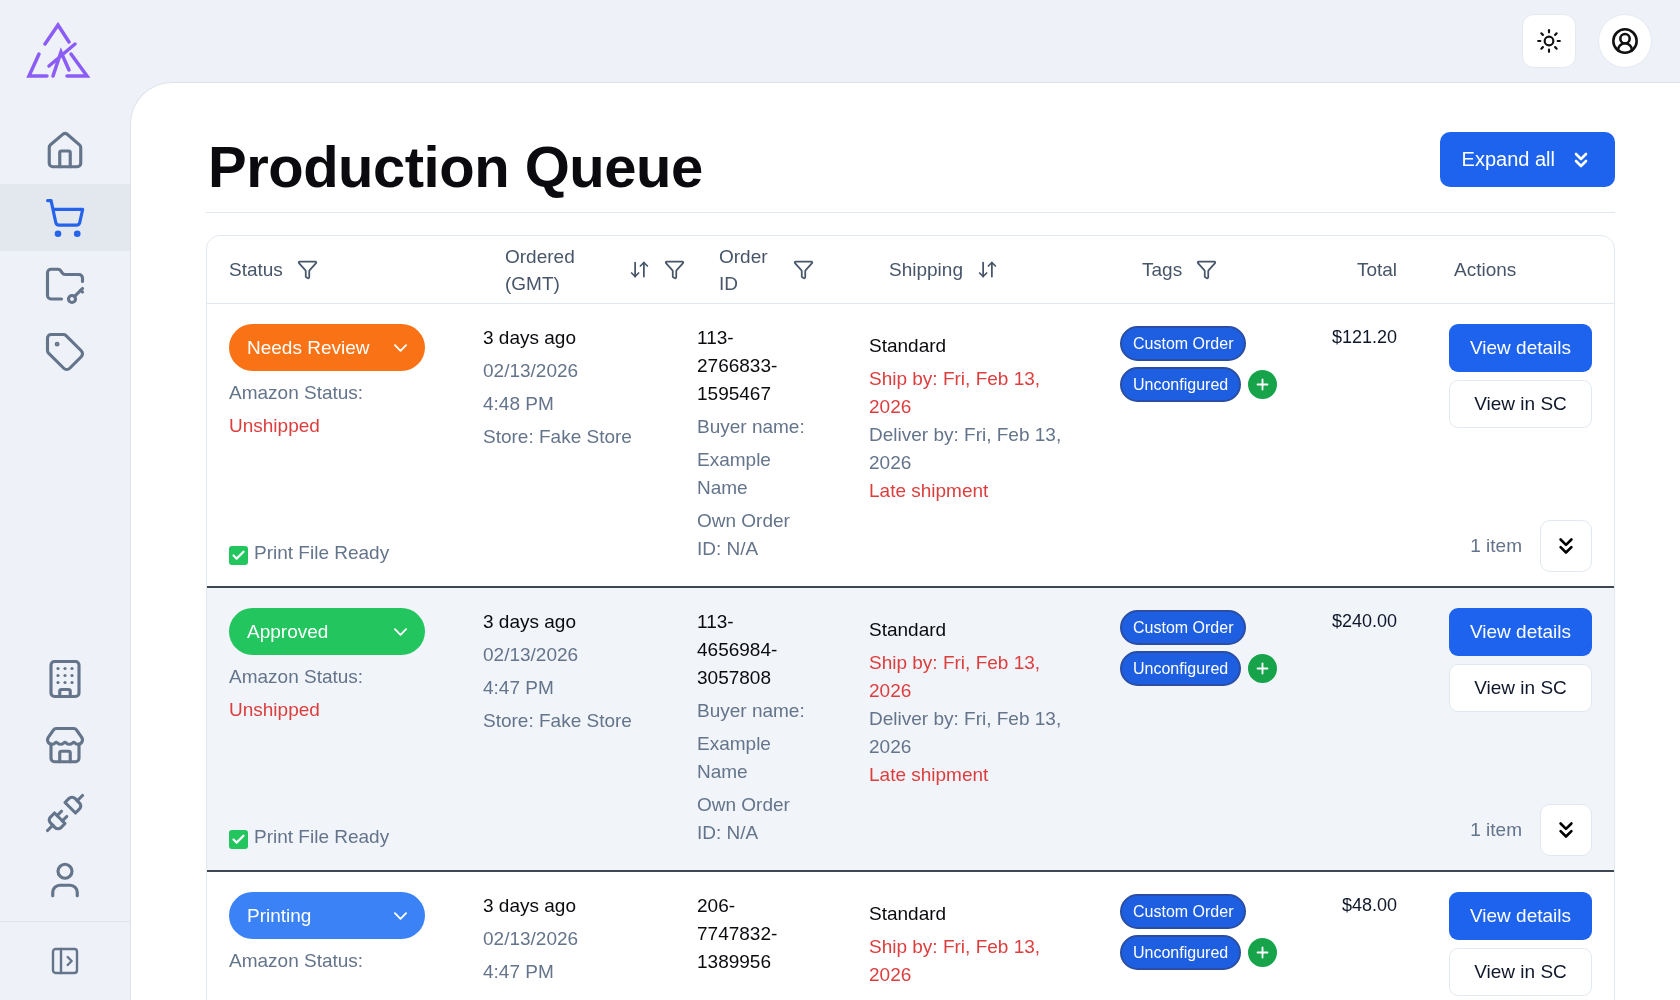  I want to click on order-total: $240.00, so click(1364, 621).